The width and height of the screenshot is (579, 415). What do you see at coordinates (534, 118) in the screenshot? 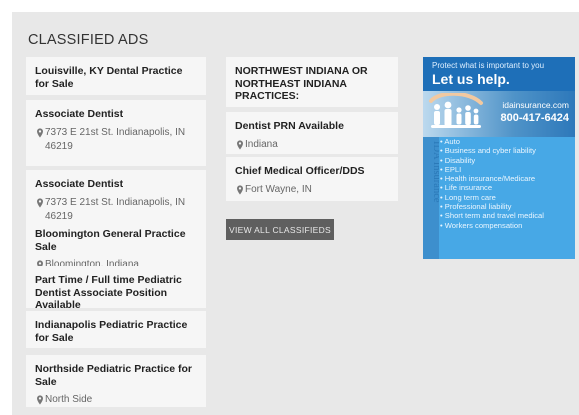
I see `ad-phone-number: 800-417-6424` at bounding box center [534, 118].